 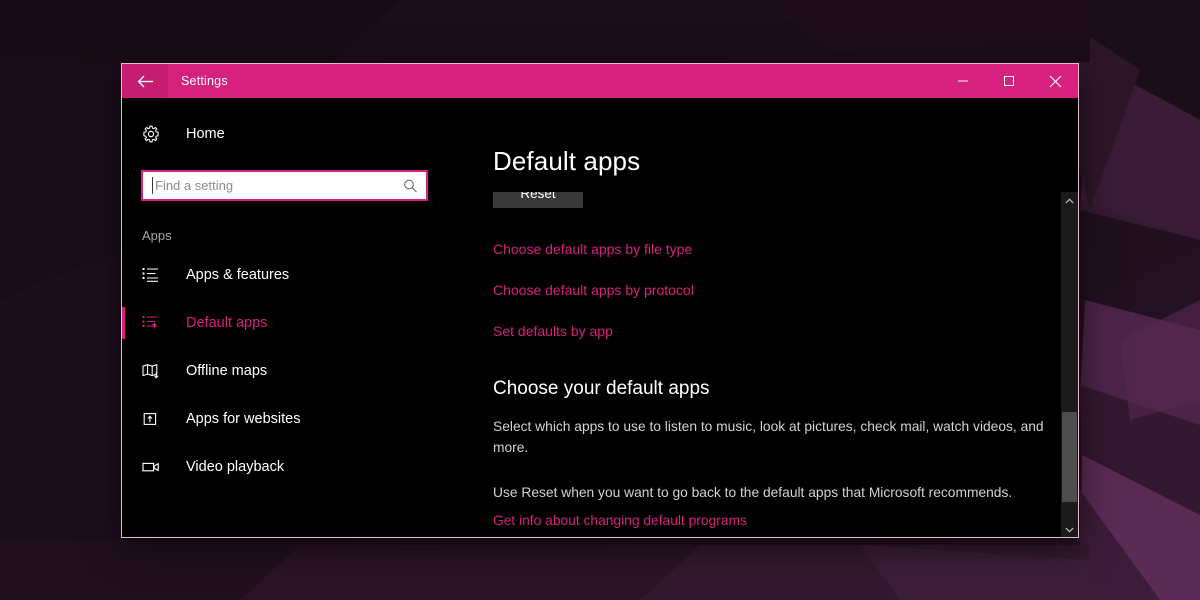 What do you see at coordinates (410, 185) in the screenshot?
I see `search-icon` at bounding box center [410, 185].